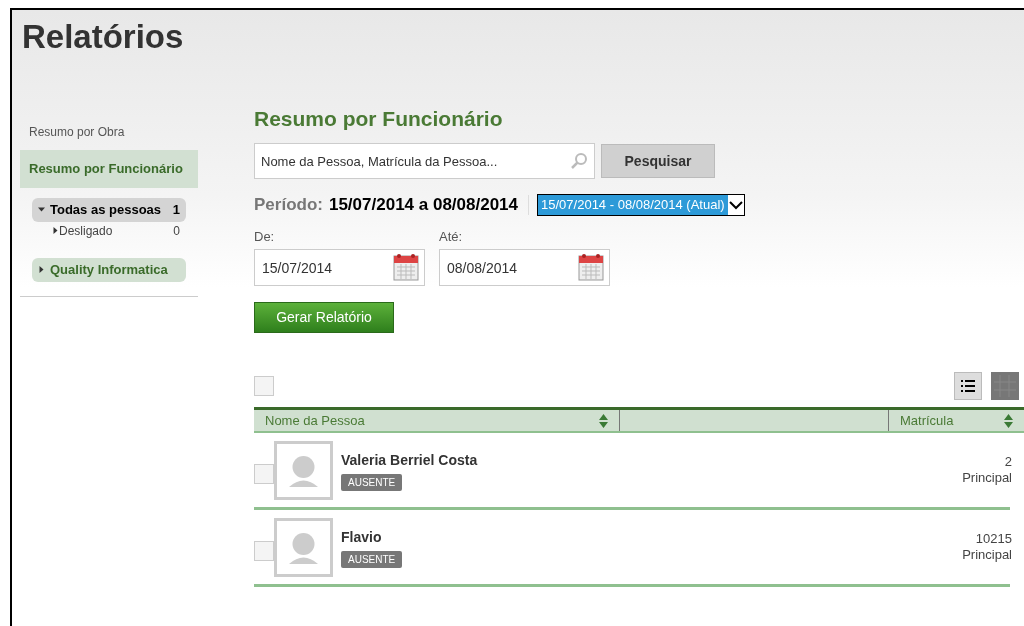 The width and height of the screenshot is (1024, 626). I want to click on chevron-down-icon, so click(735, 205).